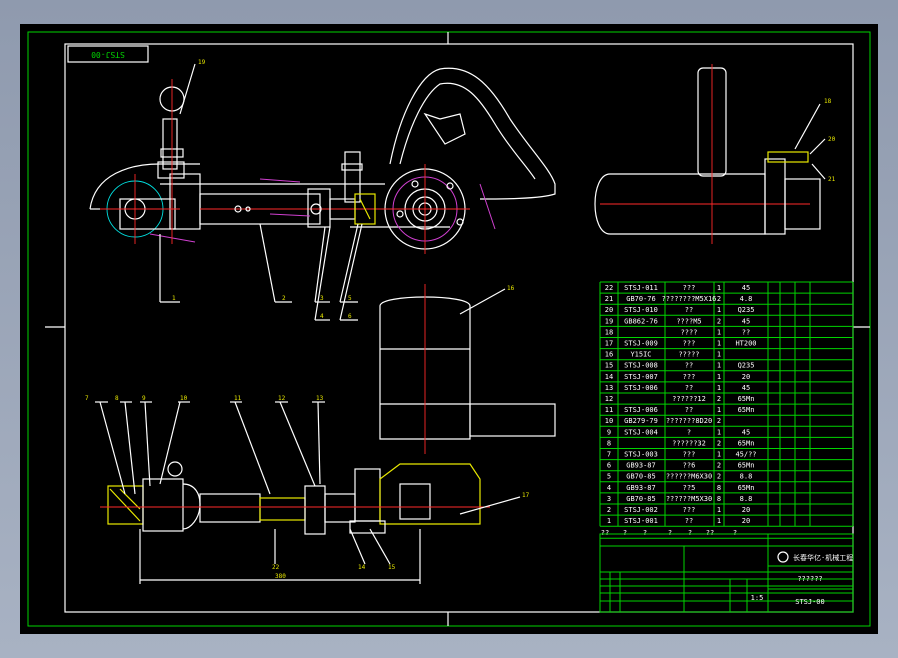 This screenshot has width=898, height=658. What do you see at coordinates (609, 499) in the screenshot?
I see `part-number: 3` at bounding box center [609, 499].